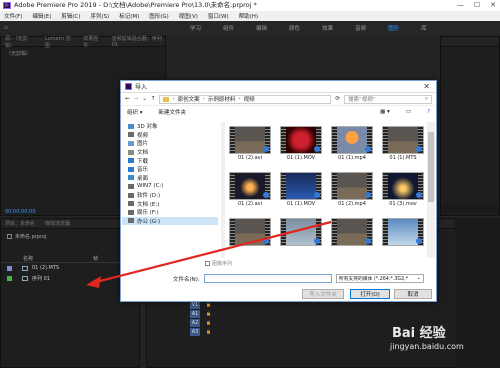 This screenshot has width=500, height=368. Describe the element at coordinates (170, 178) in the screenshot. I see `nav-item: 桌面` at that location.